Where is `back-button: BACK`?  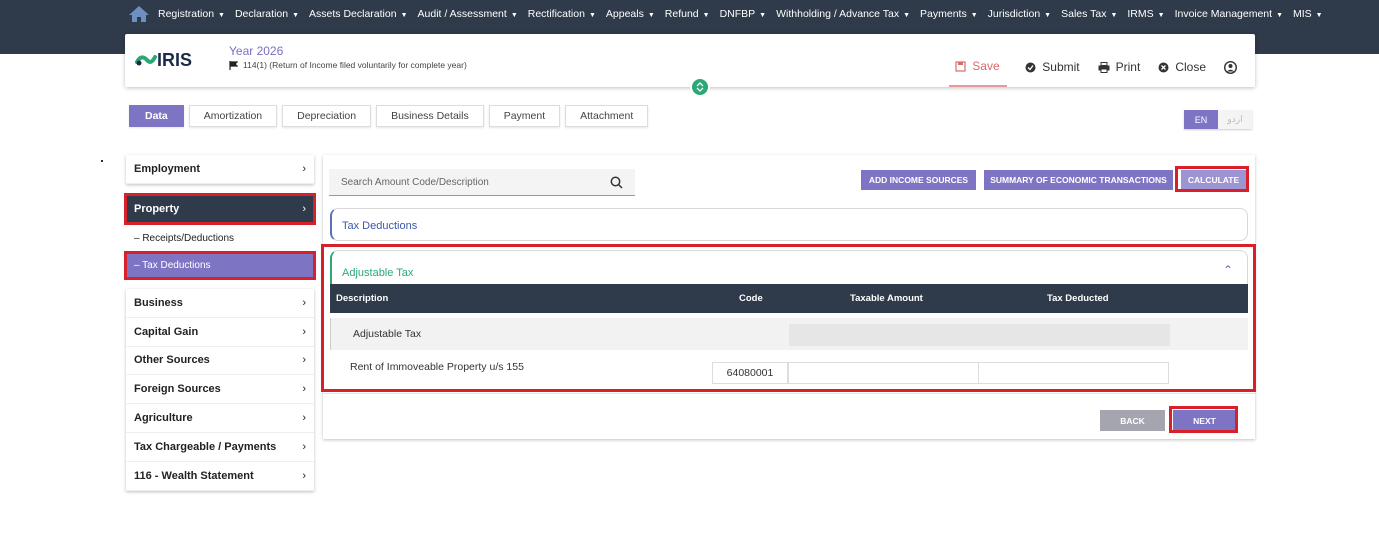 back-button: BACK is located at coordinates (1132, 420).